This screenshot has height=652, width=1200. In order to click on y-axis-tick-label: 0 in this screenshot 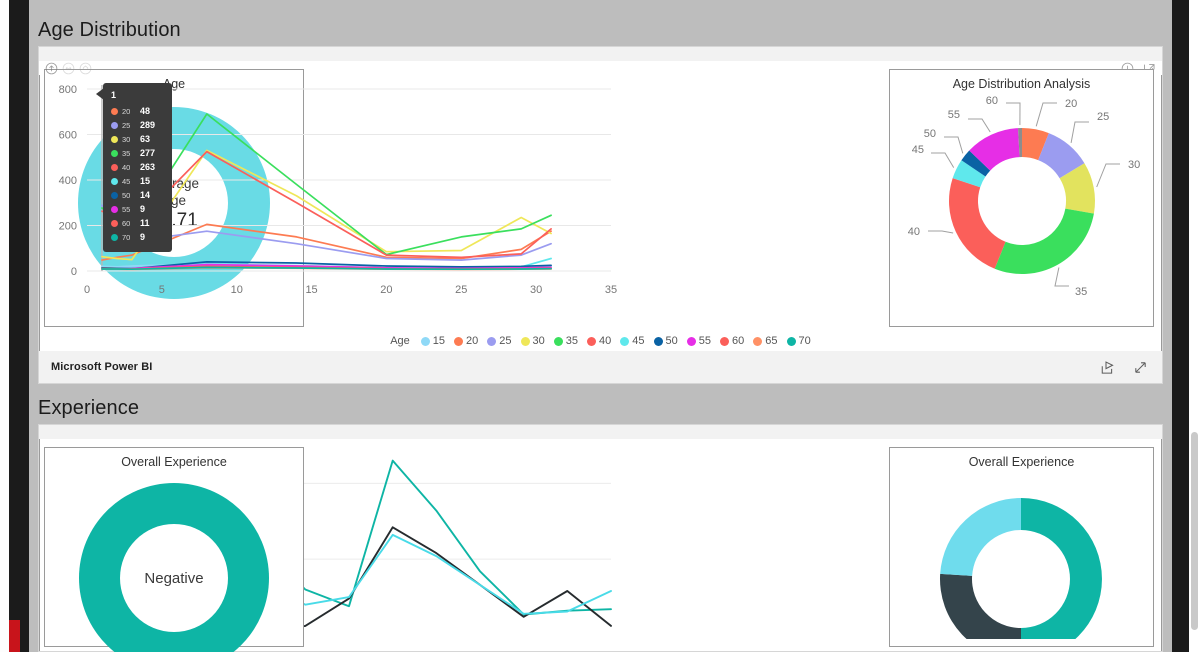, I will do `click(74, 272)`.